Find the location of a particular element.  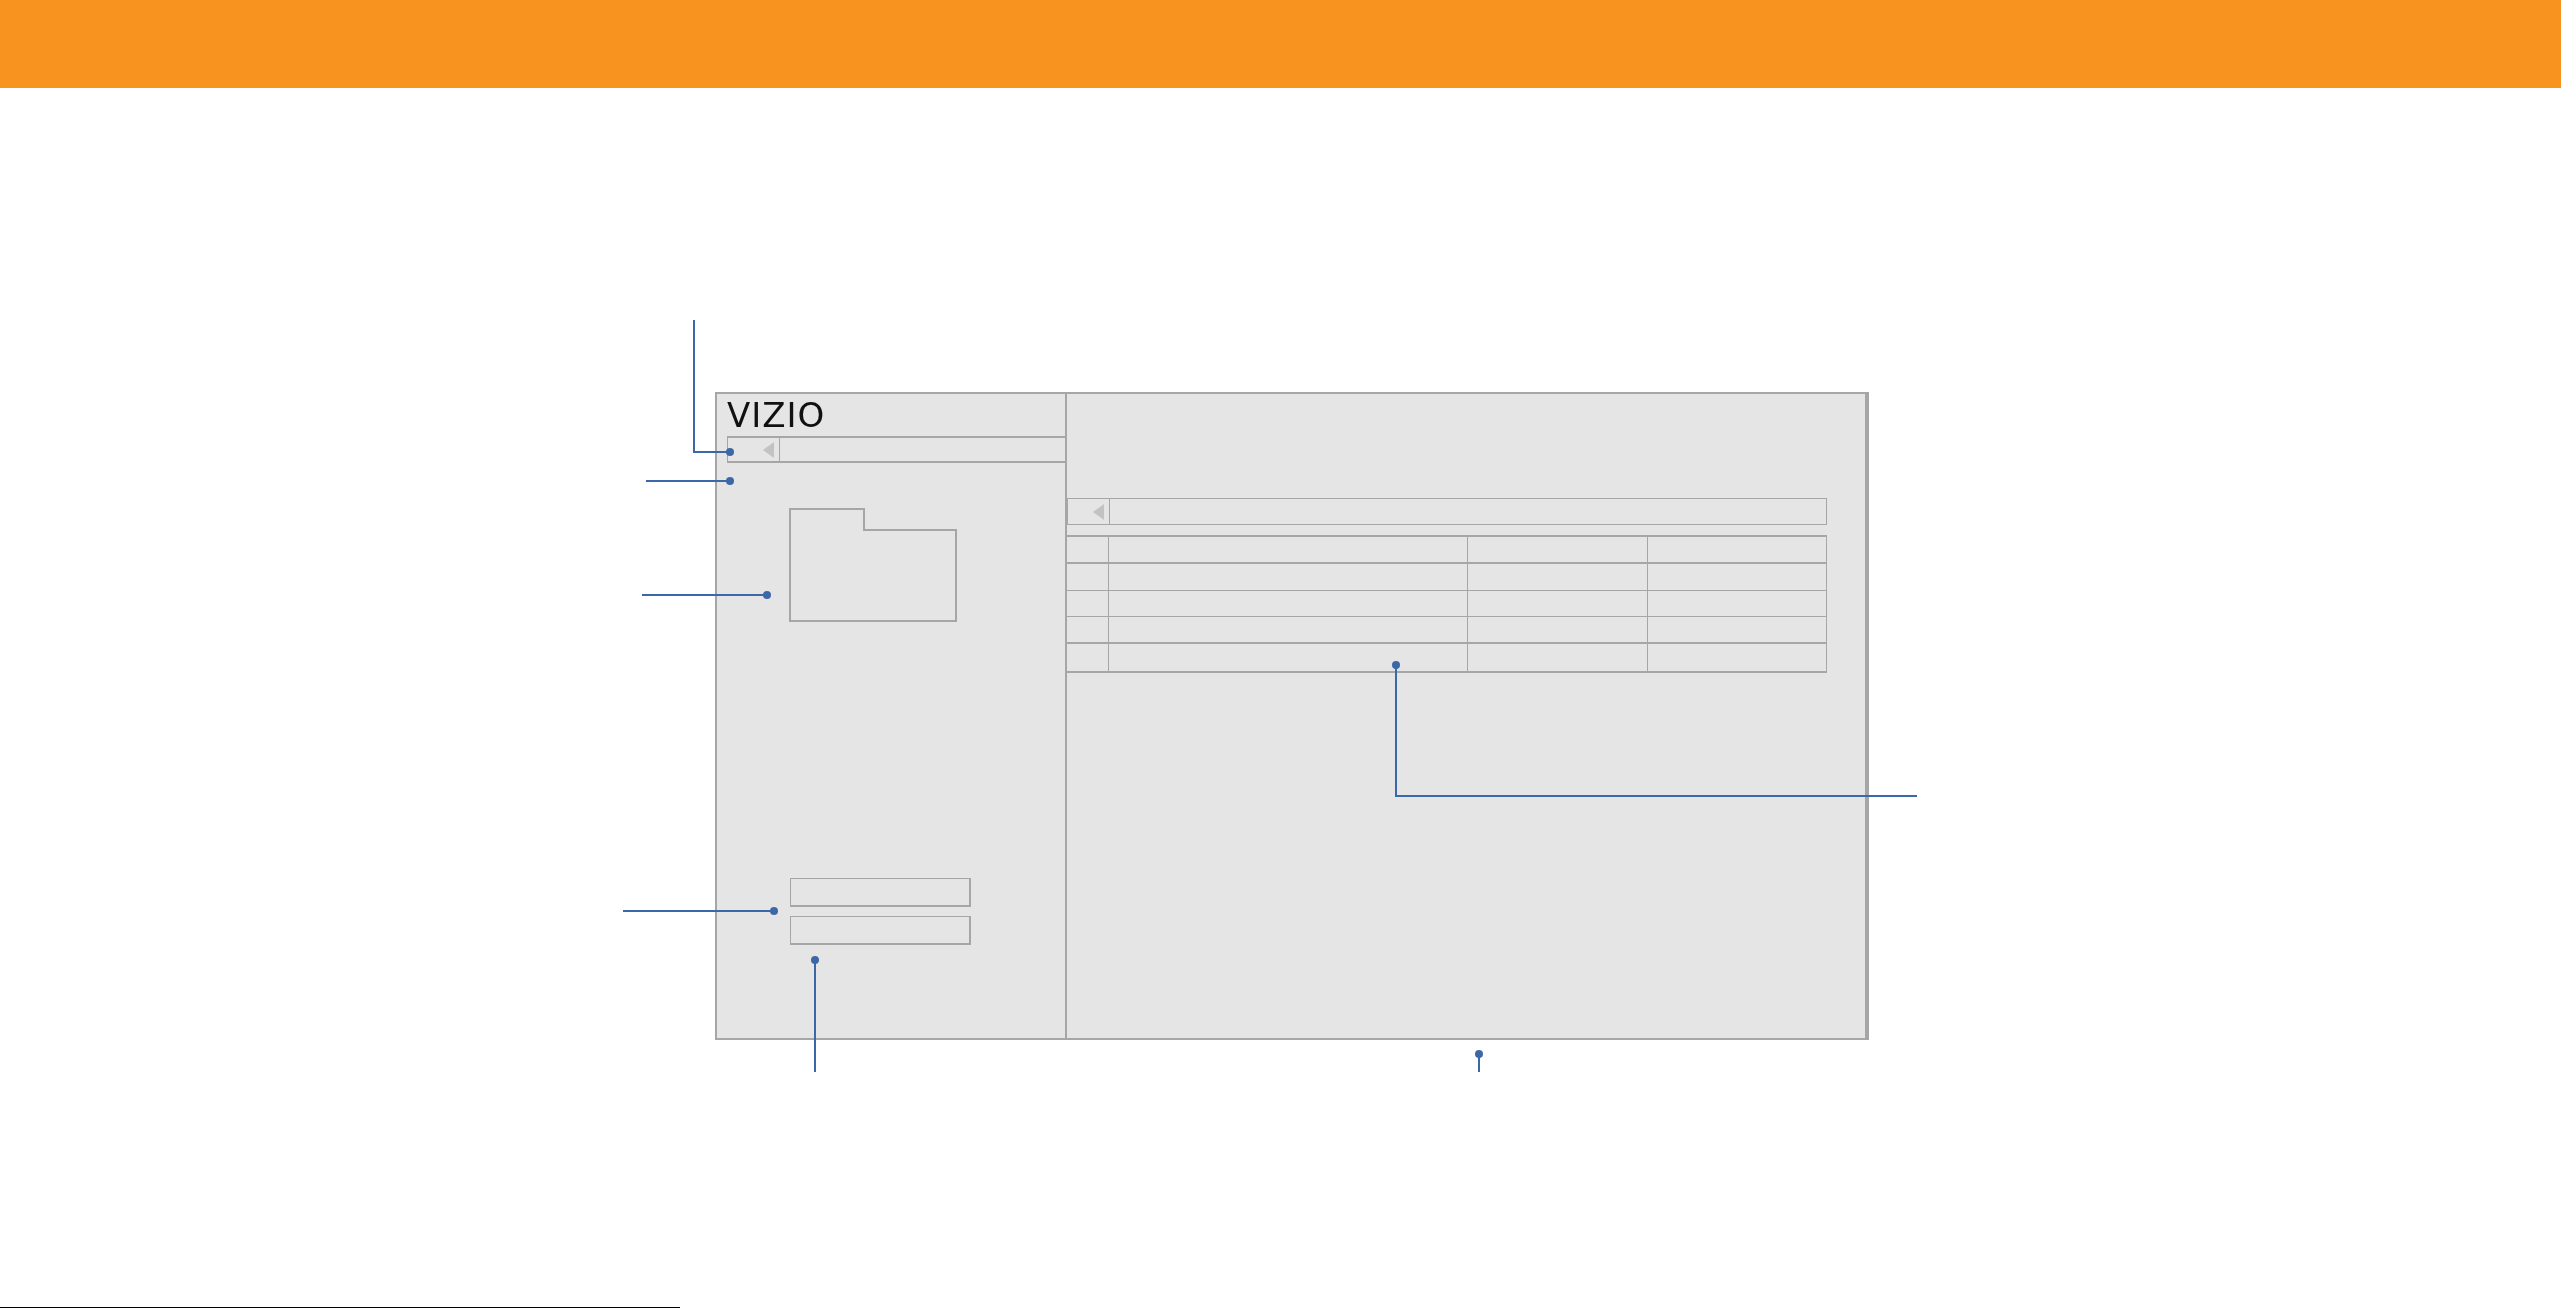

callout-line is located at coordinates (1479, 1061).